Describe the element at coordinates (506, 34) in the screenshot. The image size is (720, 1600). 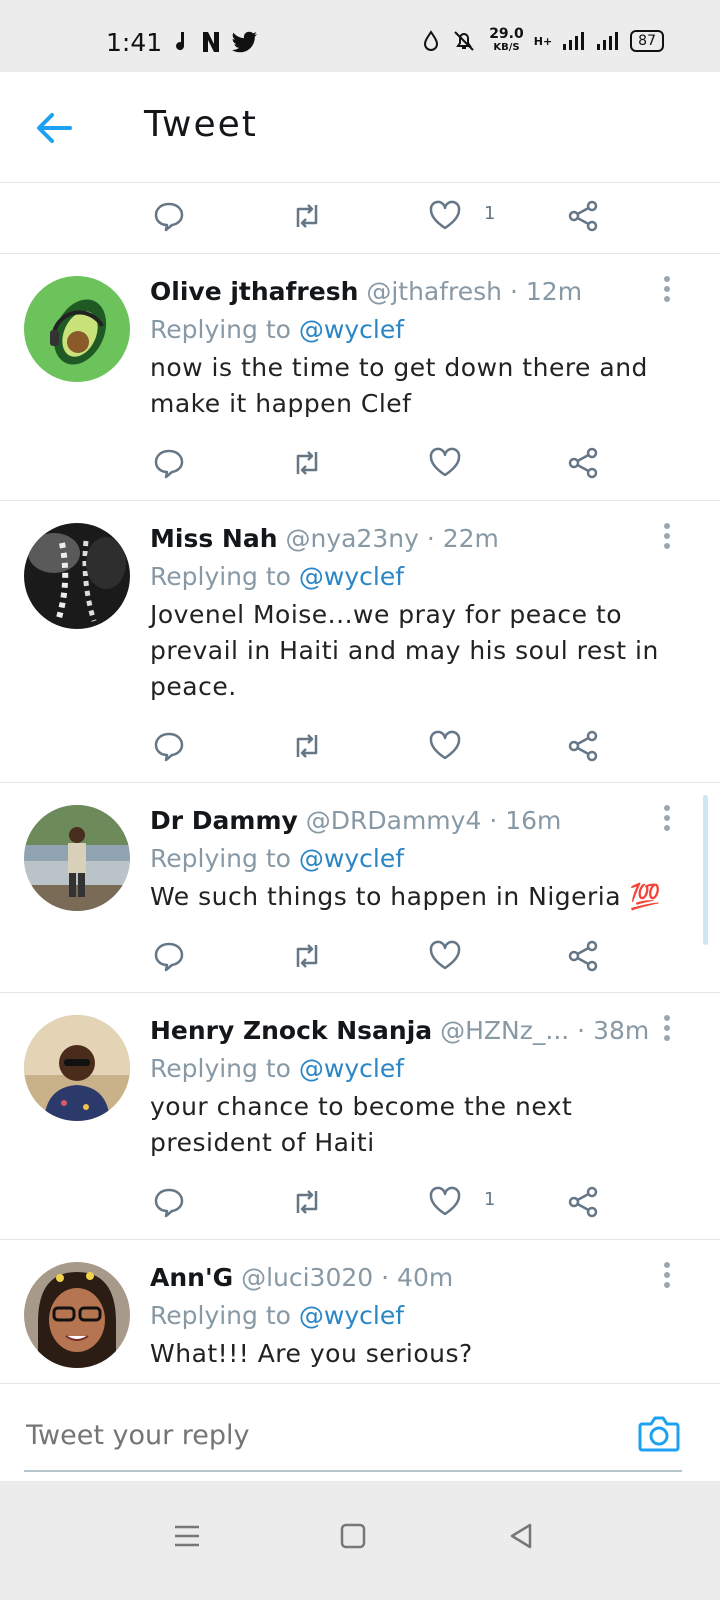
I see `speed-value: 29.0` at that location.